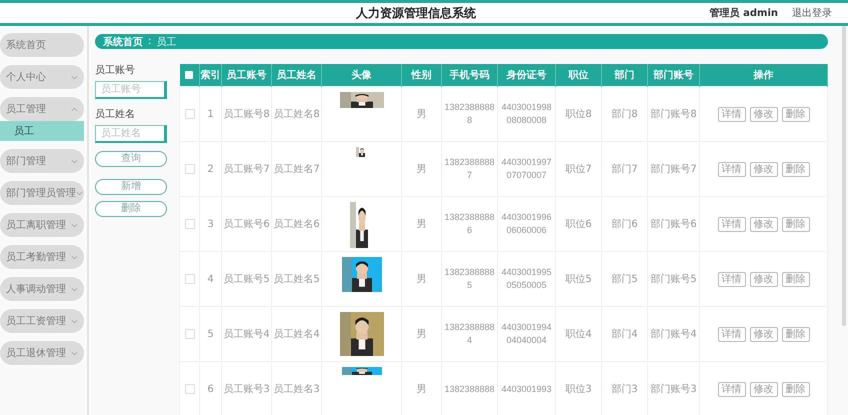  I want to click on sidebar-item: 部门管理员管理, so click(42, 193).